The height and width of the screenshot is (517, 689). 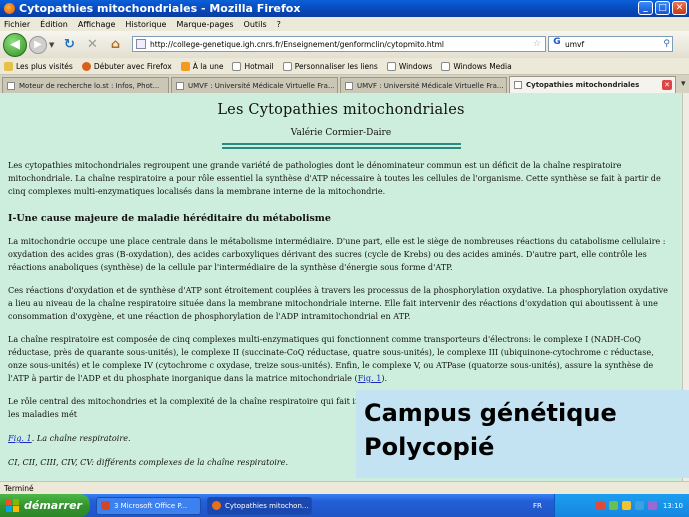 What do you see at coordinates (126, 66) in the screenshot?
I see `bookmark-getting-started: Débuter avec Firefox` at bounding box center [126, 66].